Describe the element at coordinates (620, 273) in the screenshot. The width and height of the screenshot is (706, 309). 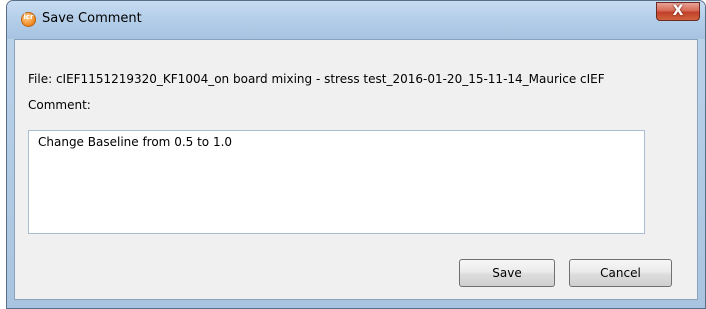
I see `cancel-button: Cancel` at that location.